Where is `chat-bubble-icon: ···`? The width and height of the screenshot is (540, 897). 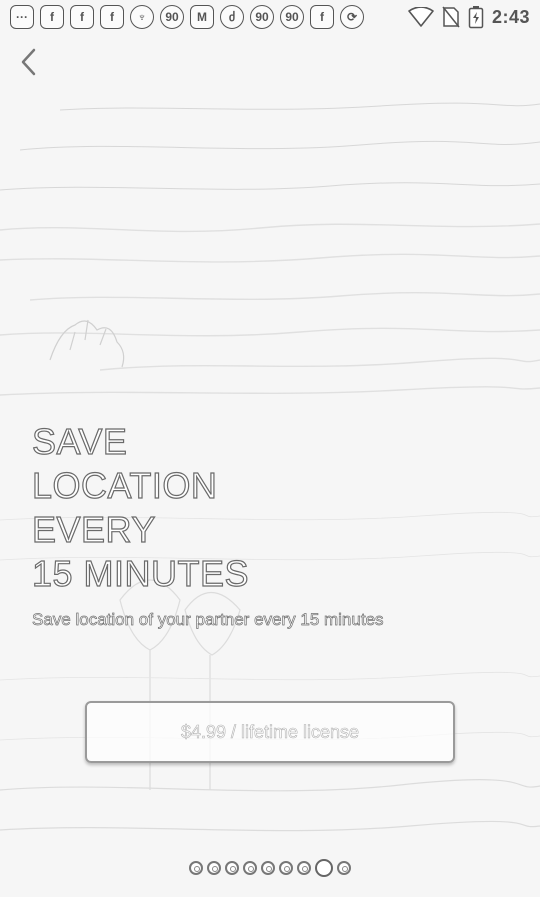 chat-bubble-icon: ··· is located at coordinates (22, 17).